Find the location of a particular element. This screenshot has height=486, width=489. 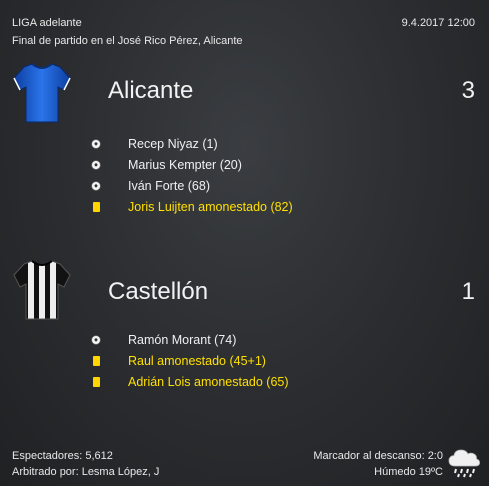

black-white-striped-shirt-icon is located at coordinates (42, 290).